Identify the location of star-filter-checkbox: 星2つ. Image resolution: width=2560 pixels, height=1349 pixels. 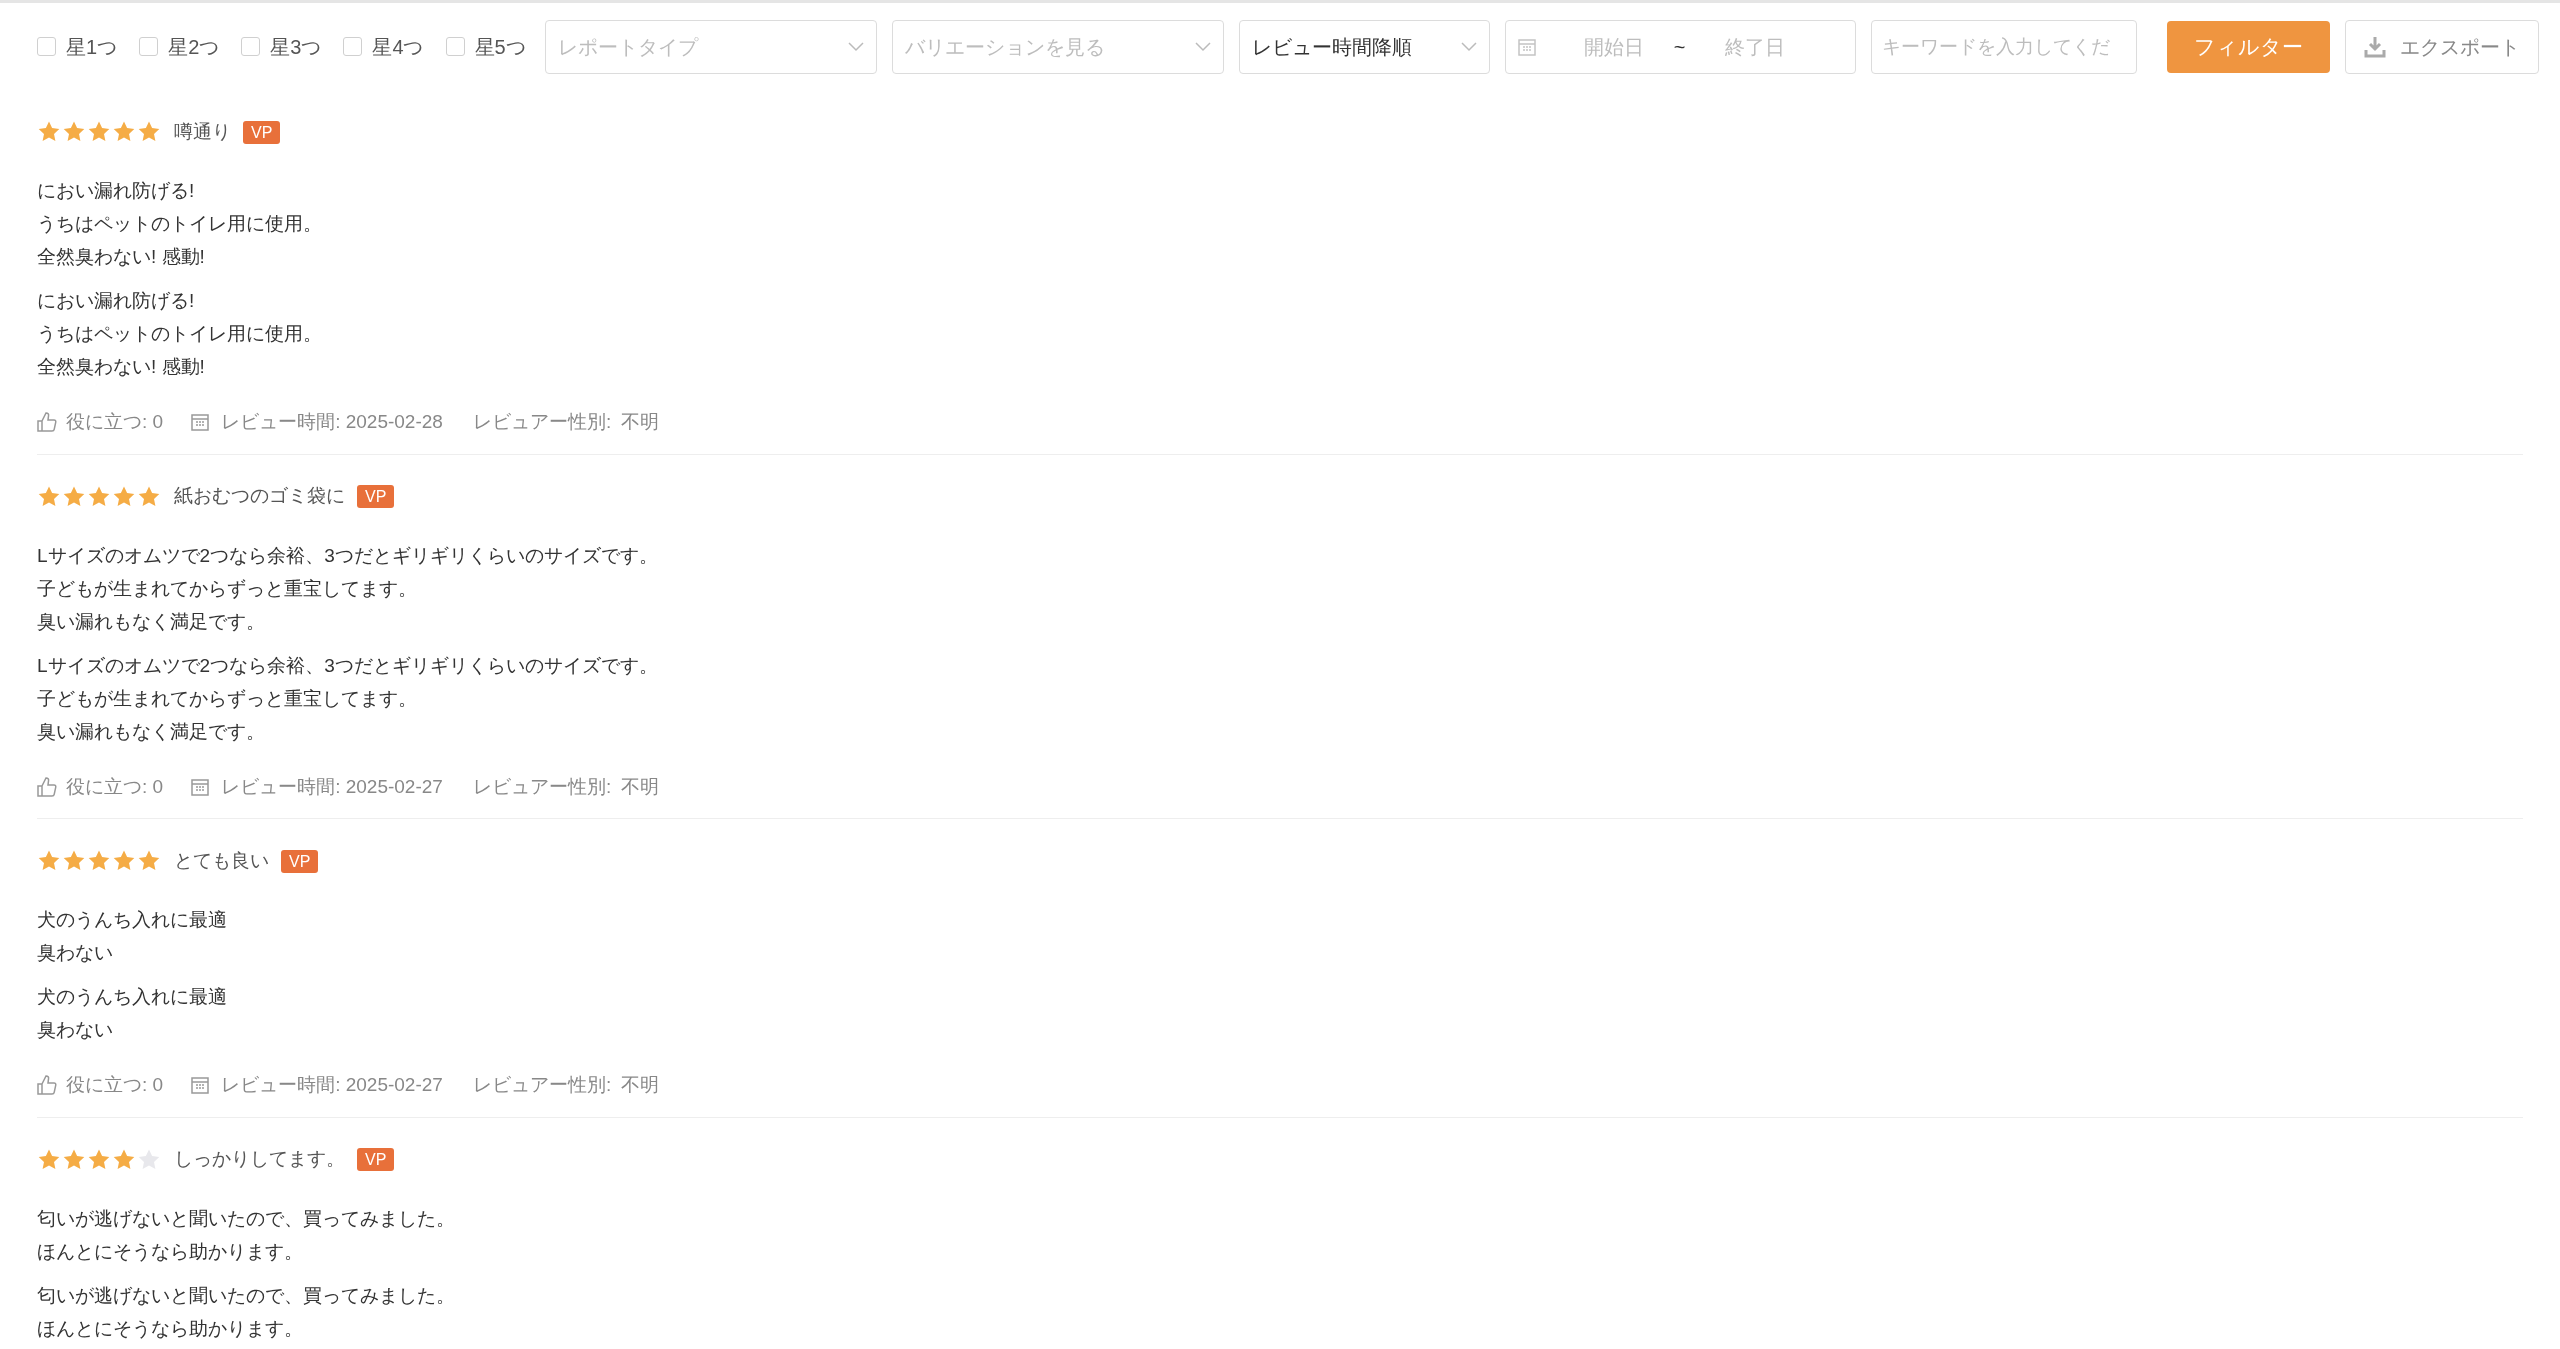
(179, 46).